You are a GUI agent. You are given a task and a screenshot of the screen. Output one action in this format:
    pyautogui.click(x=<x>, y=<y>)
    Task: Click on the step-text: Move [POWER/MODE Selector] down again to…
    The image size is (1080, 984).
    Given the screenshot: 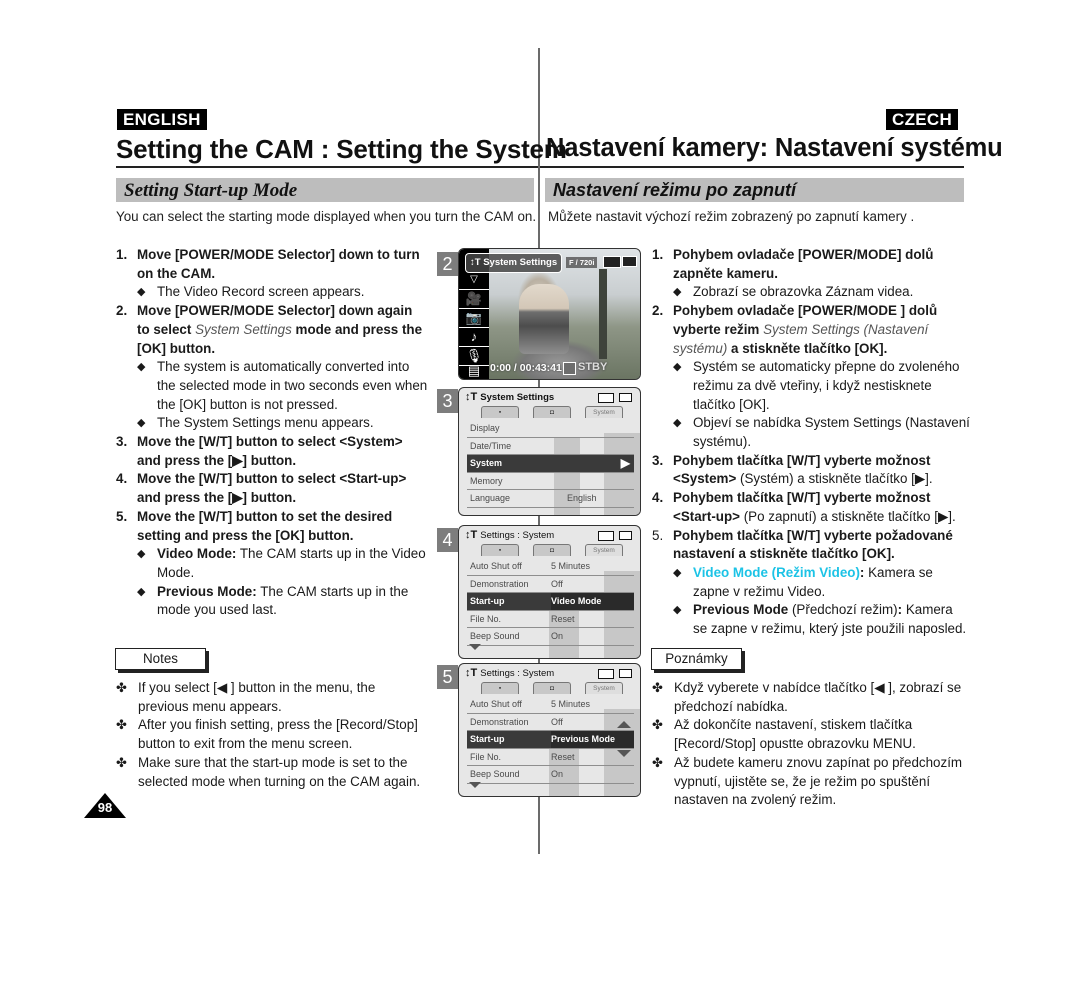 What is the action you would take?
    pyautogui.click(x=282, y=330)
    